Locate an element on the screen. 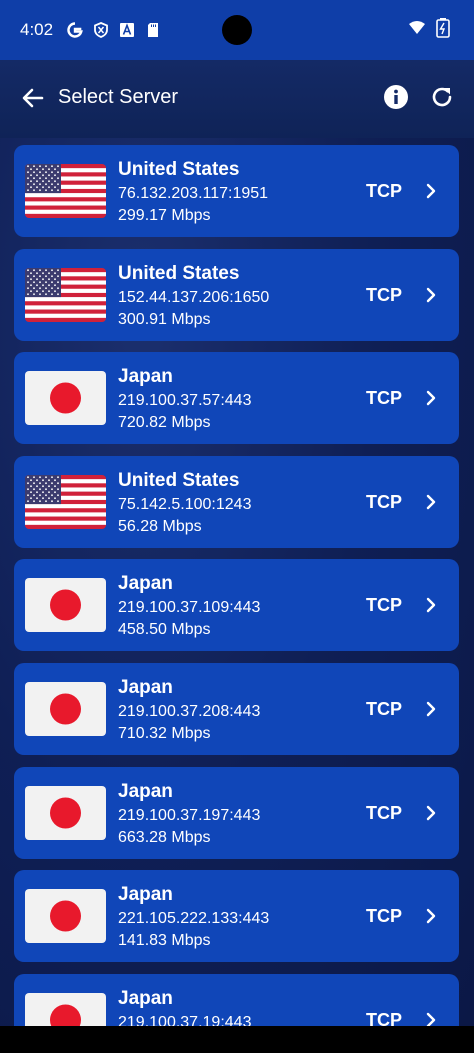  server-card: Japan 219.100.37.109:443 458.50 Mbps TCP is located at coordinates (236, 605).